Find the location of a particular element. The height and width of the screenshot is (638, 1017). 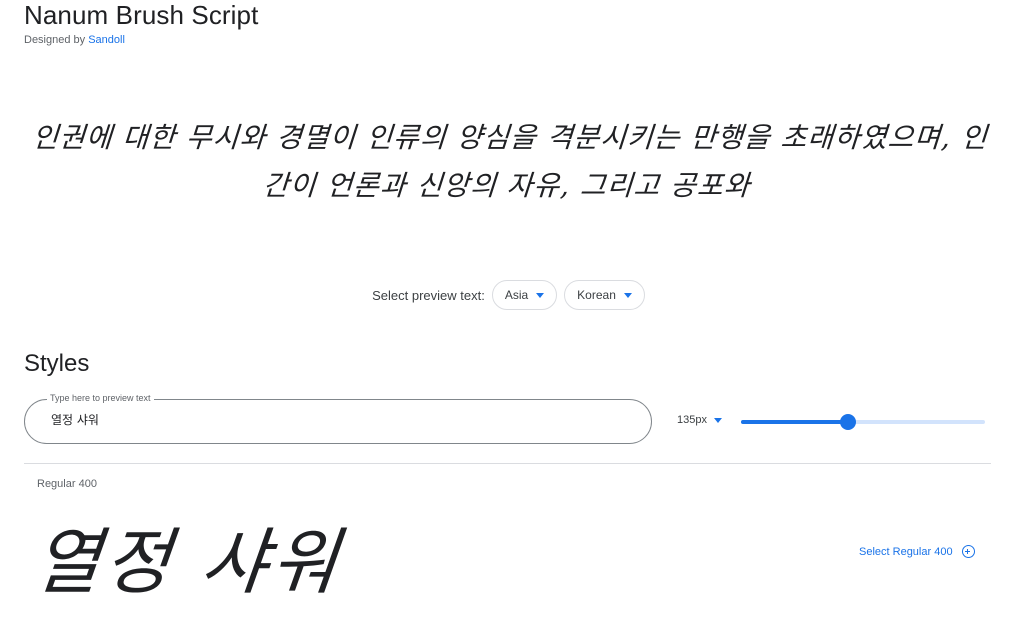

font-size-slider is located at coordinates (863, 422).